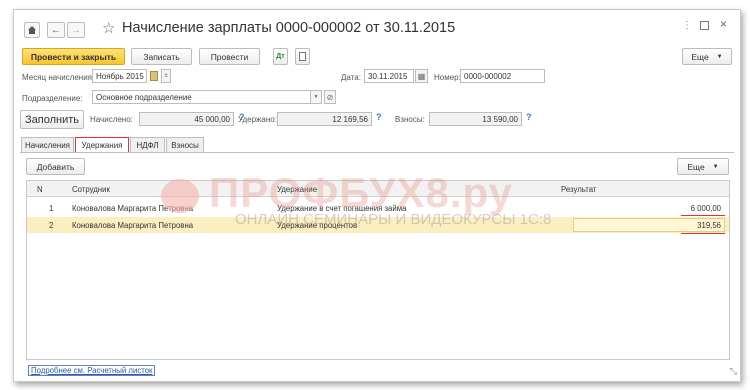 Image resolution: width=750 pixels, height=390 pixels. I want to click on select-month-icon, so click(154, 76).